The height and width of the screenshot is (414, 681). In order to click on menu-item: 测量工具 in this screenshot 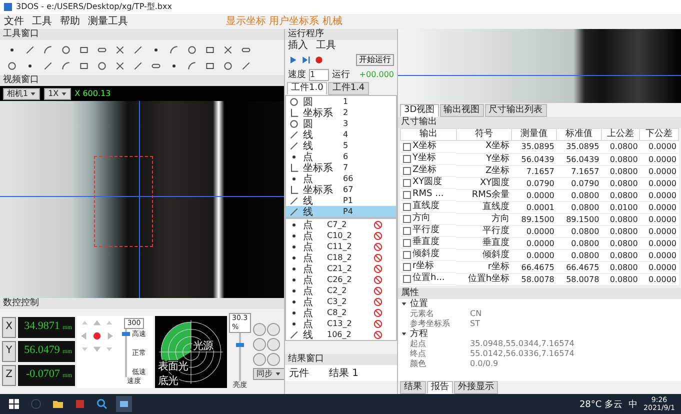, I will do `click(108, 21)`.